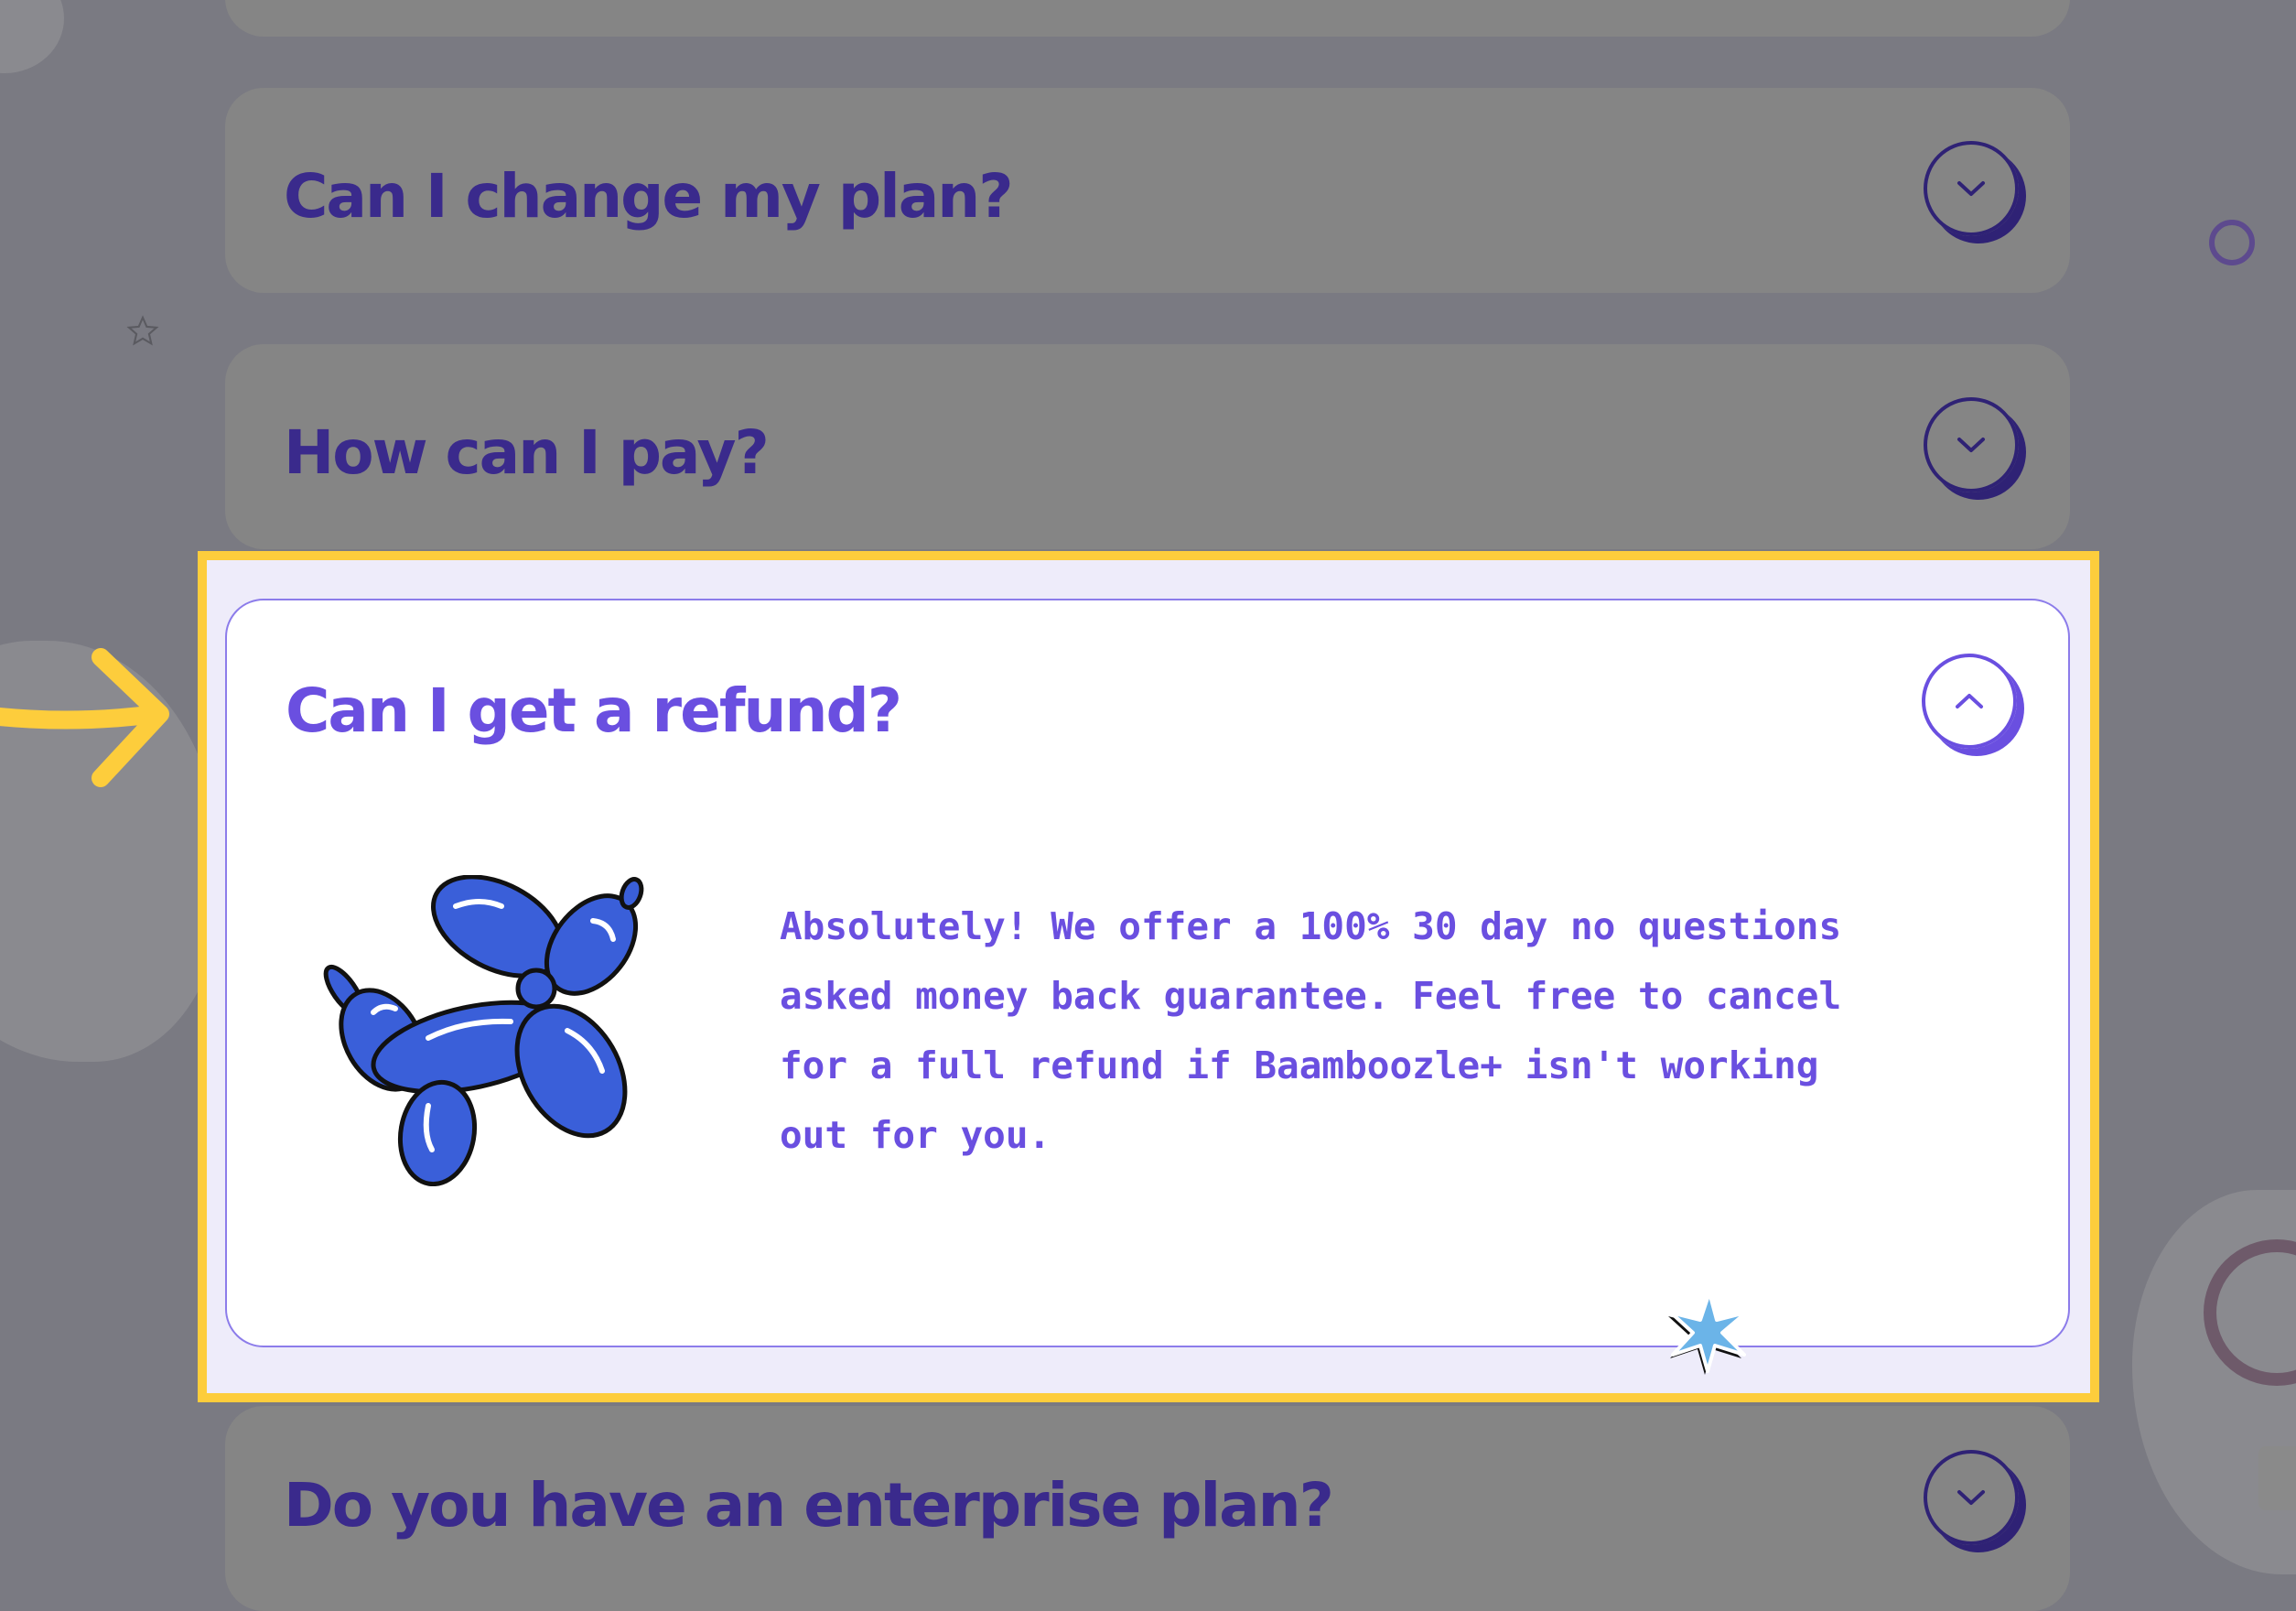 The height and width of the screenshot is (1611, 2296). Describe the element at coordinates (2232, 242) in the screenshot. I see `ring-decoration` at that location.